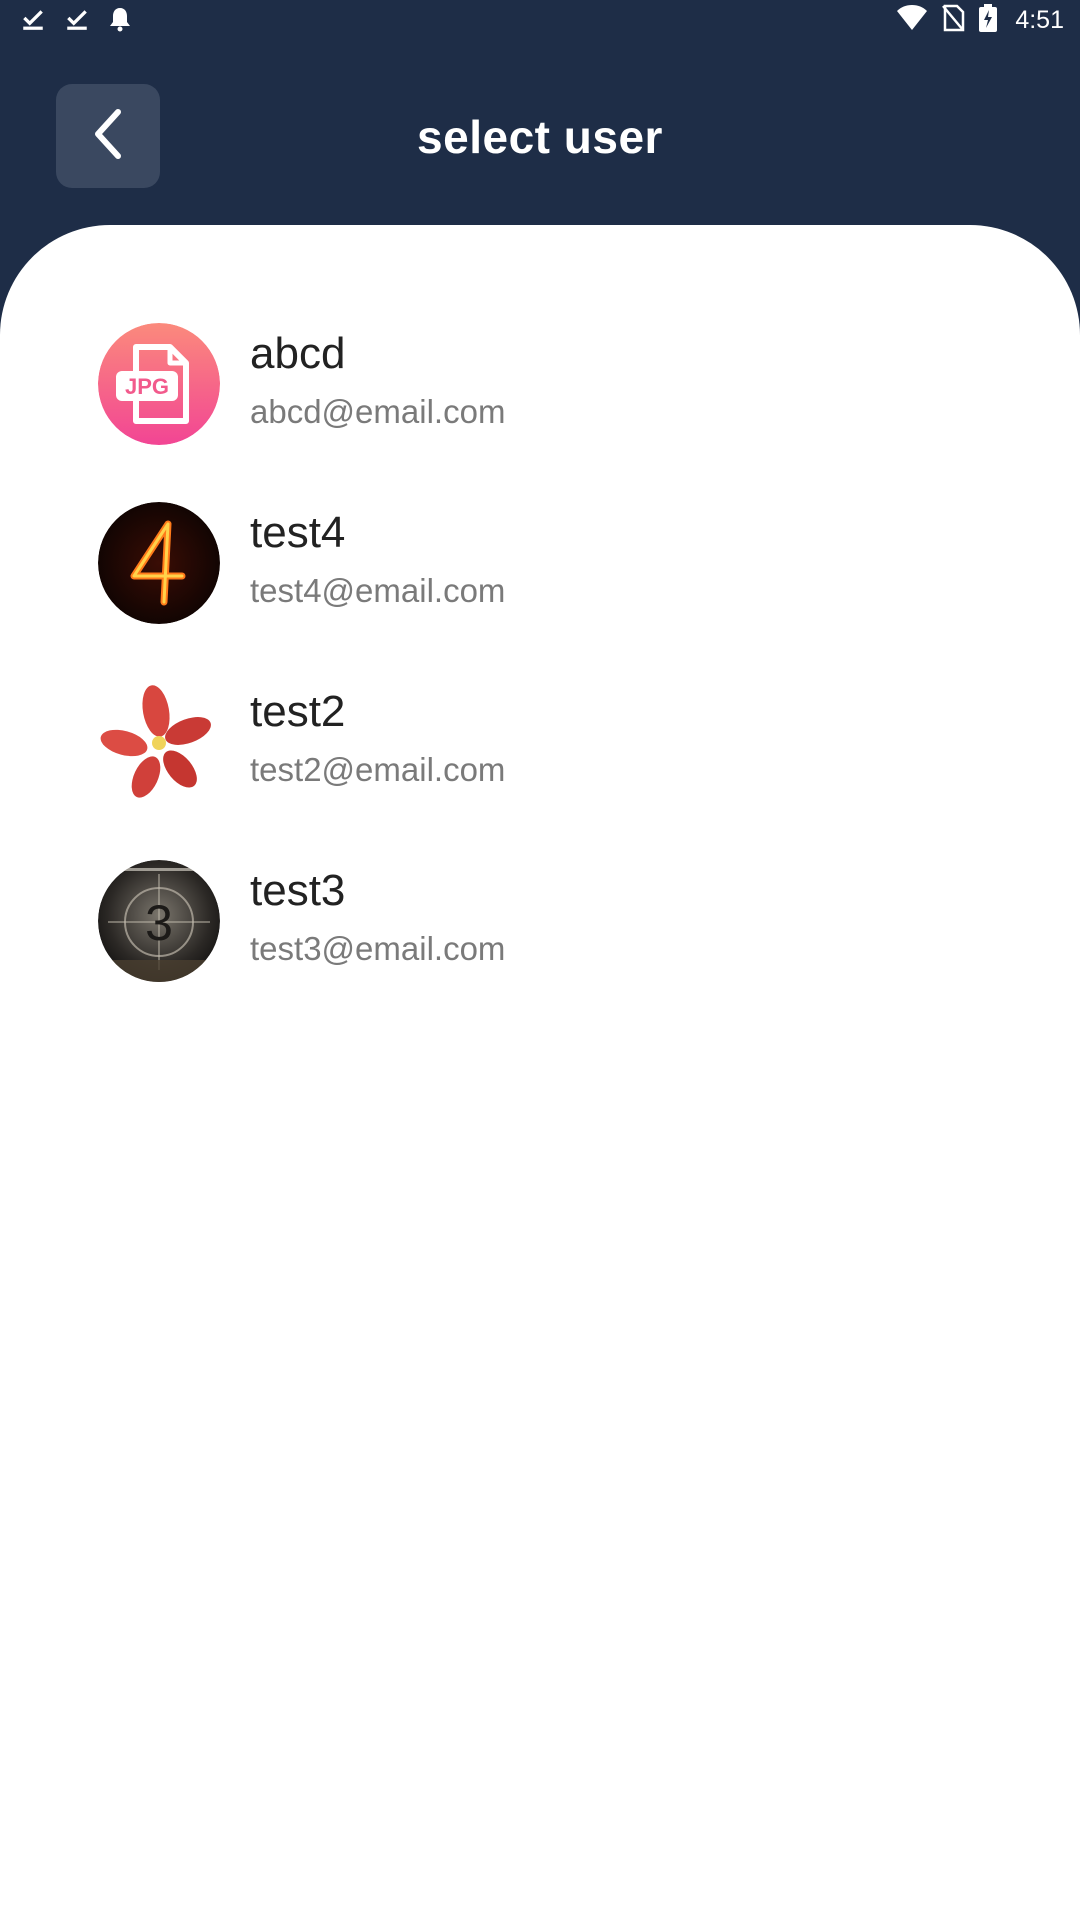 The width and height of the screenshot is (1080, 1920). Describe the element at coordinates (378, 769) in the screenshot. I see `user-email: test2@email.com` at that location.